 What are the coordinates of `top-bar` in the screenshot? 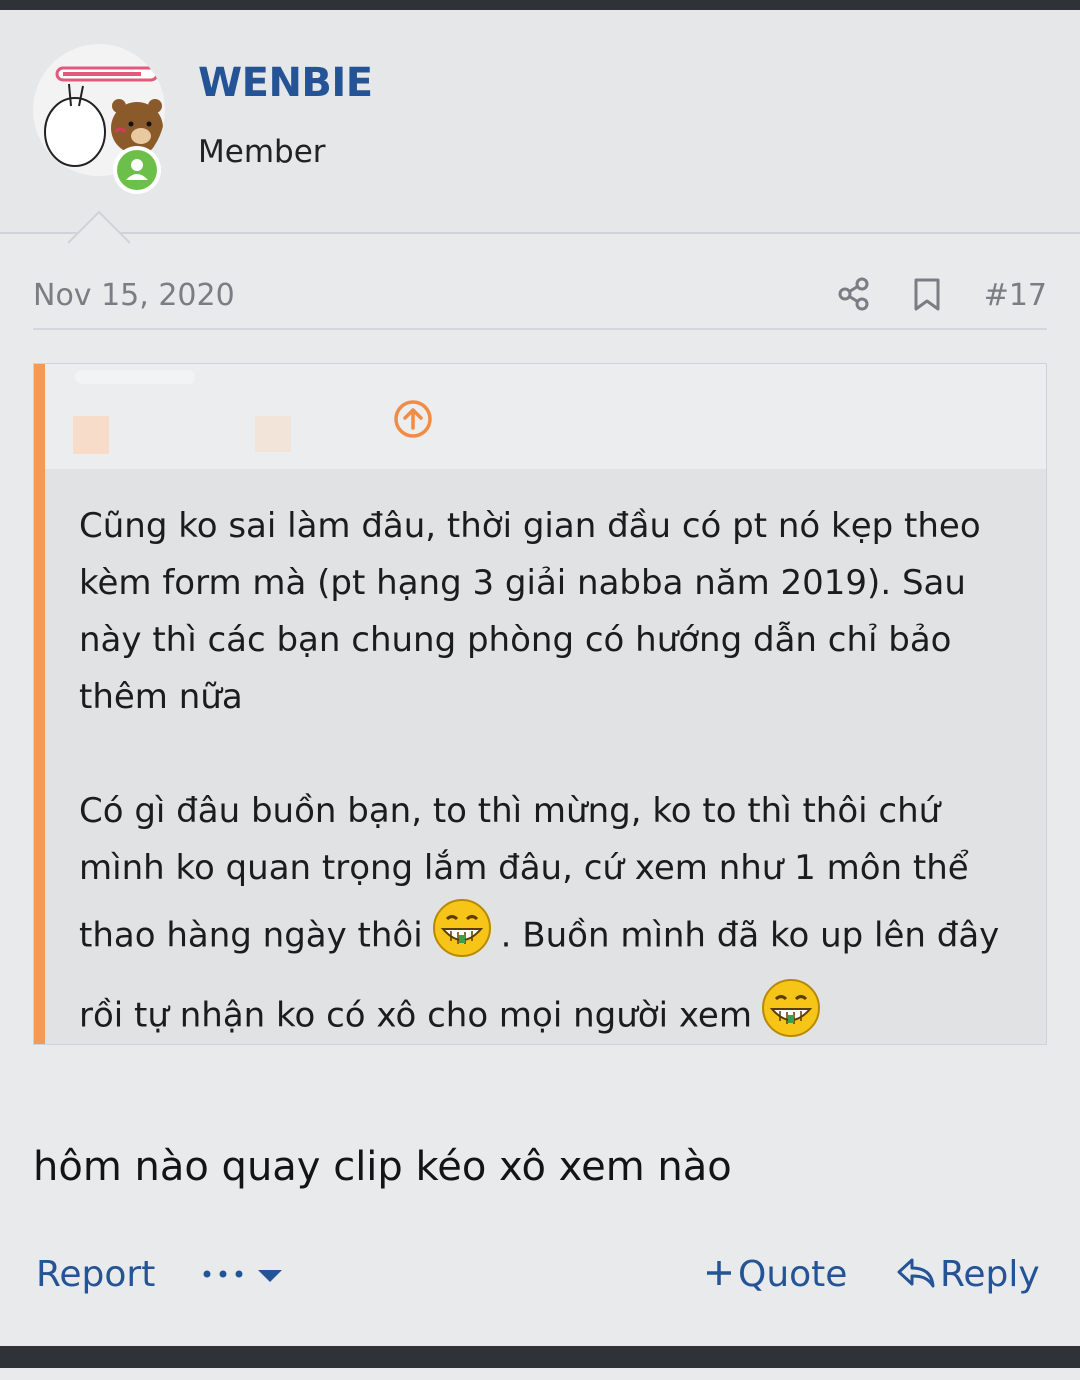 It's located at (540, 5).